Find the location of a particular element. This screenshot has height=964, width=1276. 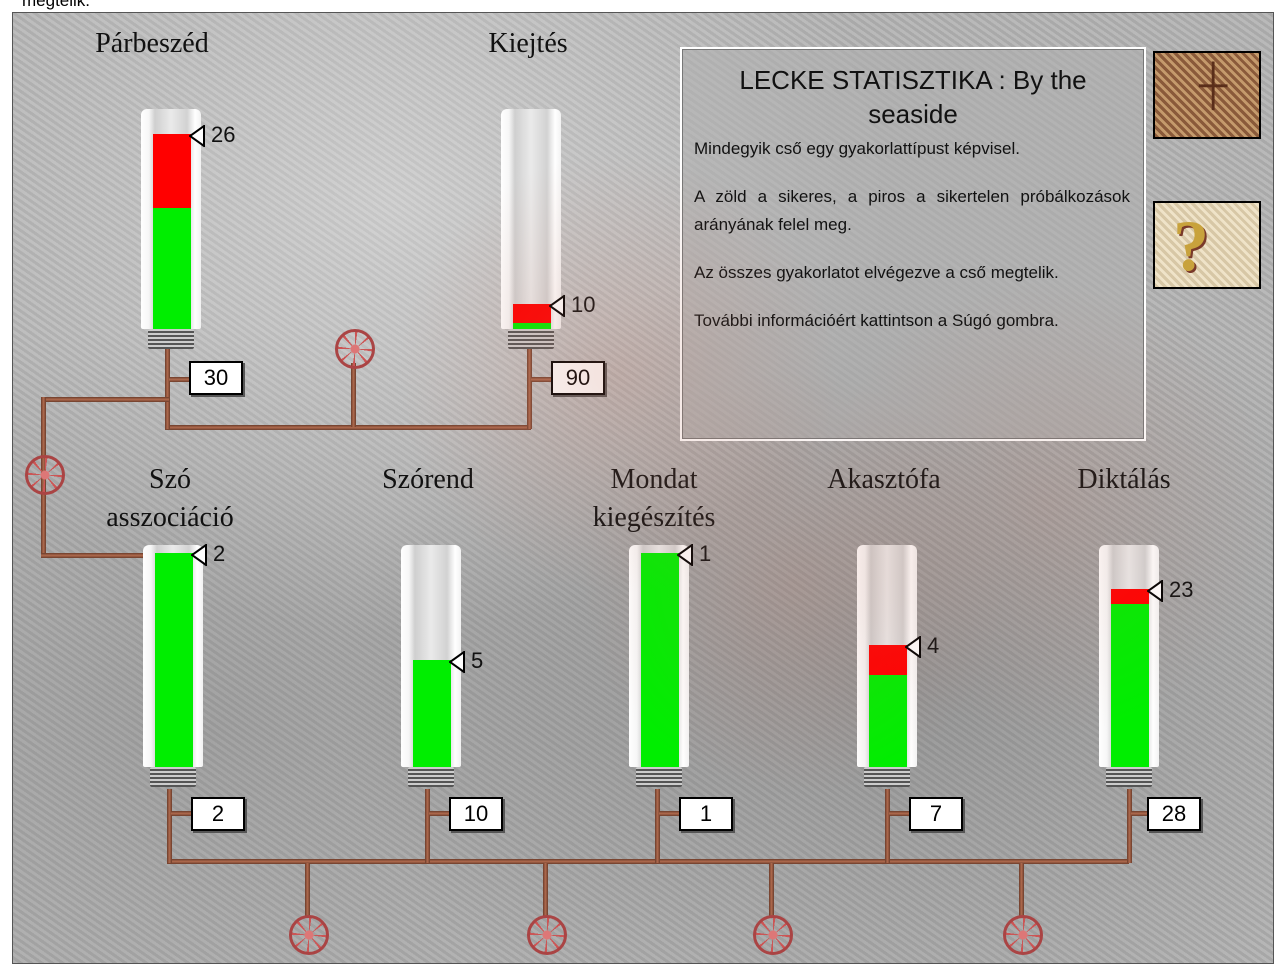

level-flag-value: 10 is located at coordinates (583, 304).